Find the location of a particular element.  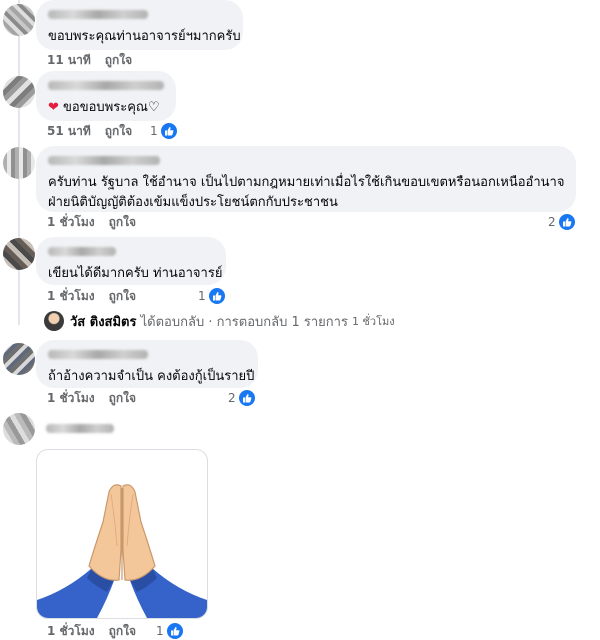

comment-text: ถ้าอ้างความจำเป็น คงต้องกู้เป็นรายปี is located at coordinates (151, 376).